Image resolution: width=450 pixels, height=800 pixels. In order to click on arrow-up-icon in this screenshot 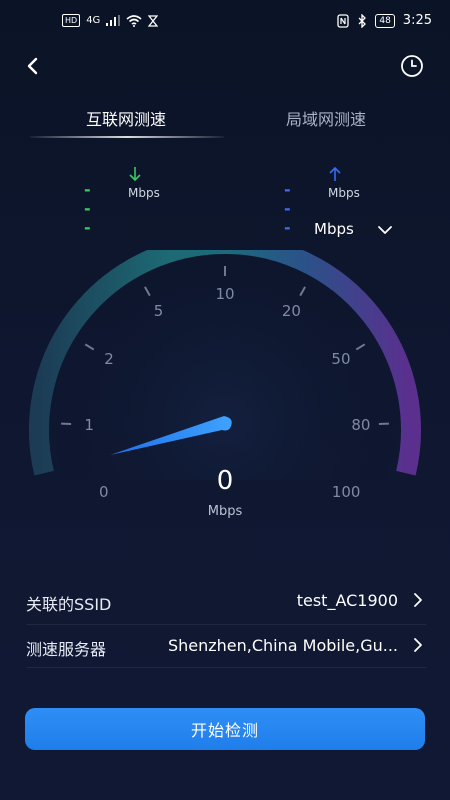, I will do `click(335, 173)`.